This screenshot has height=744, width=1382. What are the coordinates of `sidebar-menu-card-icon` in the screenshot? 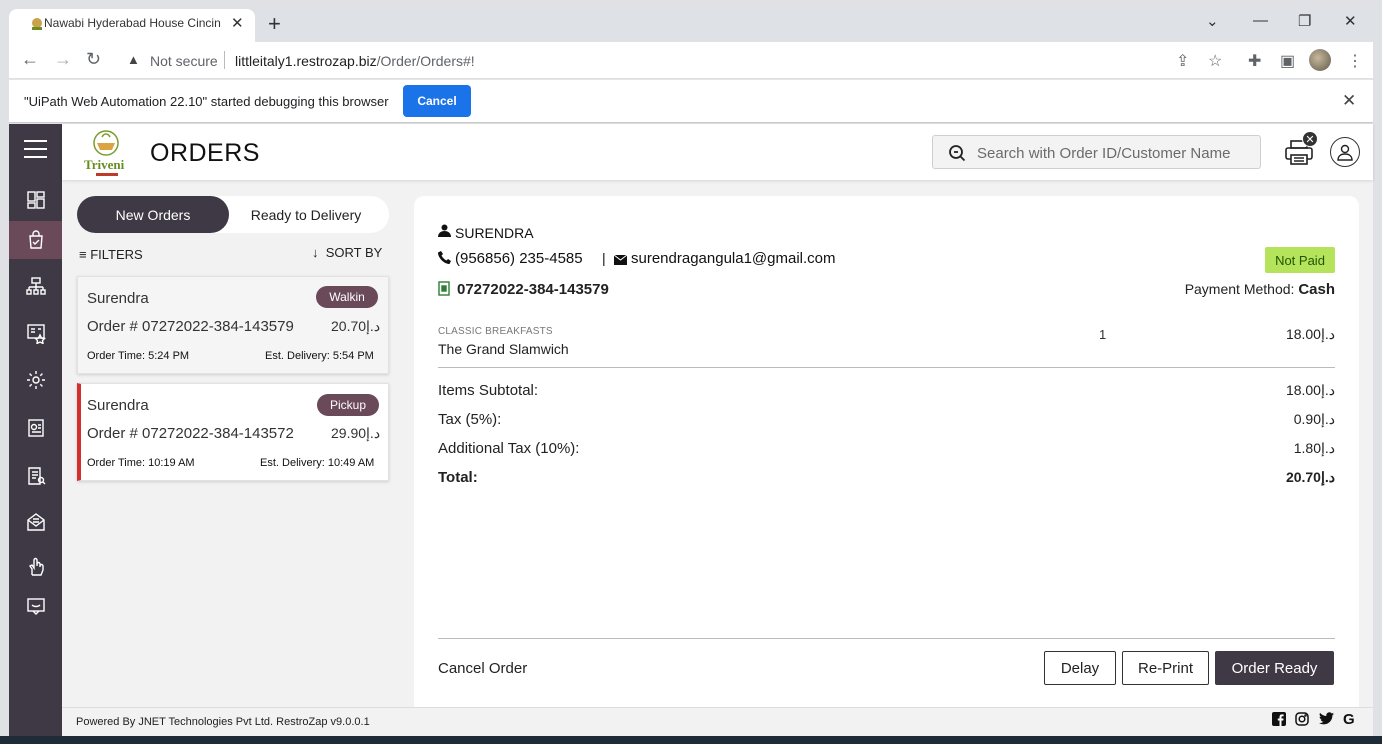 It's located at (35, 428).